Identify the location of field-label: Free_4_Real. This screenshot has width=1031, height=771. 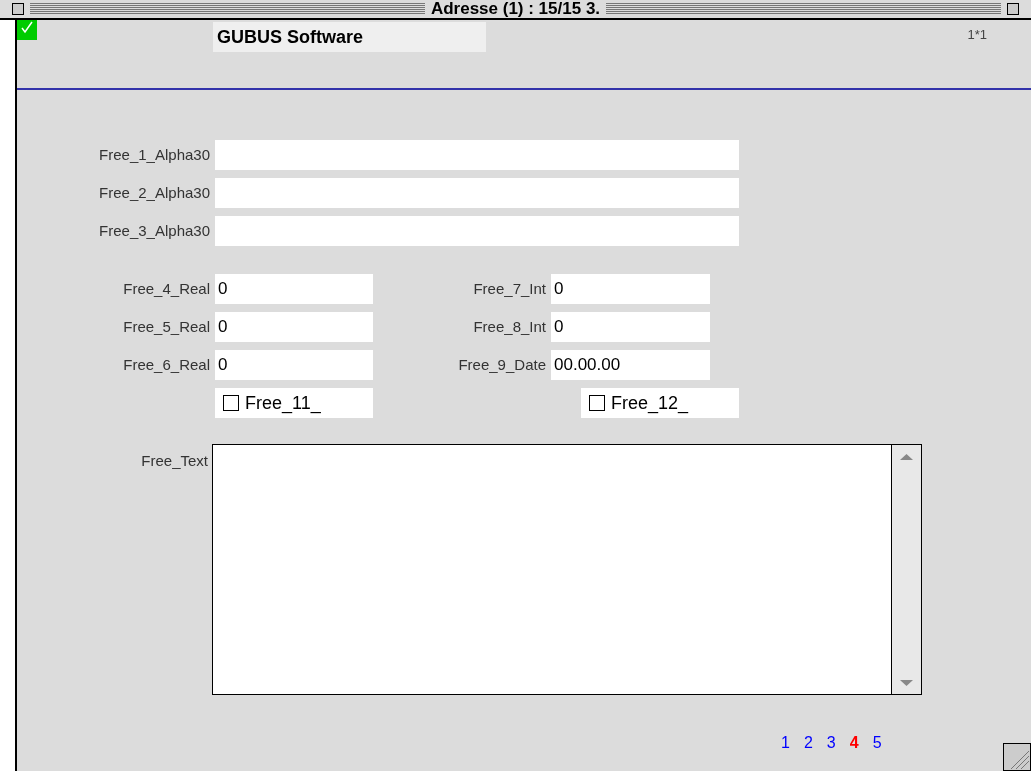
(166, 288).